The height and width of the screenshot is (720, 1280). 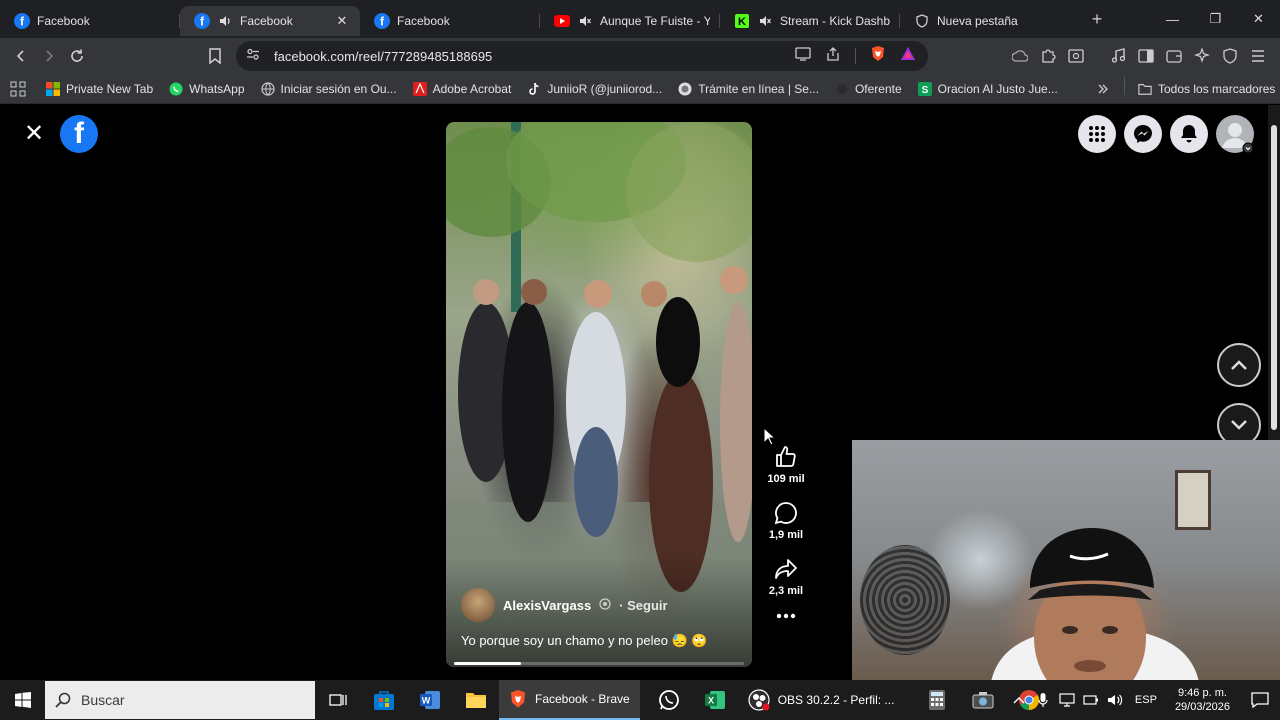 I want to click on taskbar-calculator, so click(x=937, y=700).